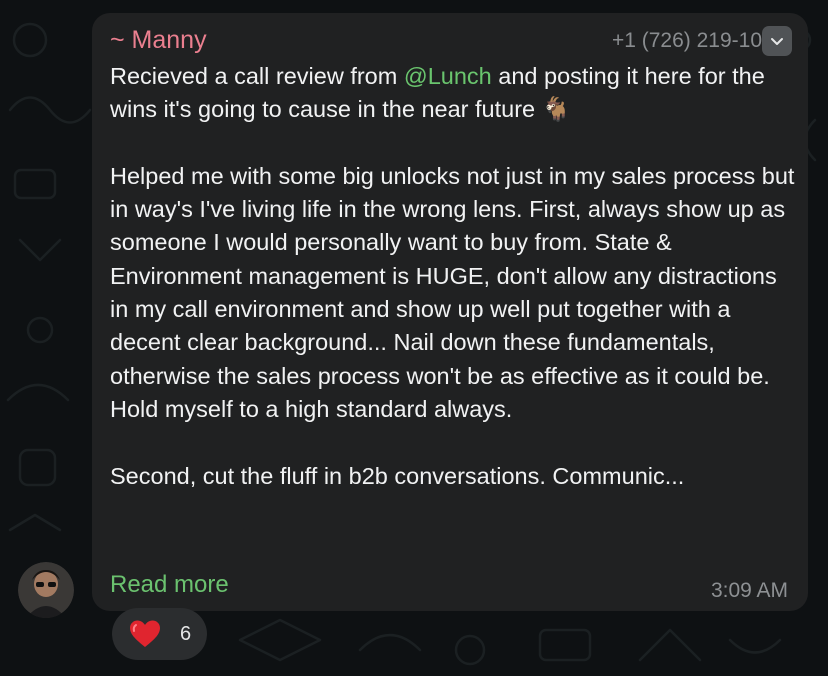  Describe the element at coordinates (169, 585) in the screenshot. I see `read-more-link: Read more` at that location.